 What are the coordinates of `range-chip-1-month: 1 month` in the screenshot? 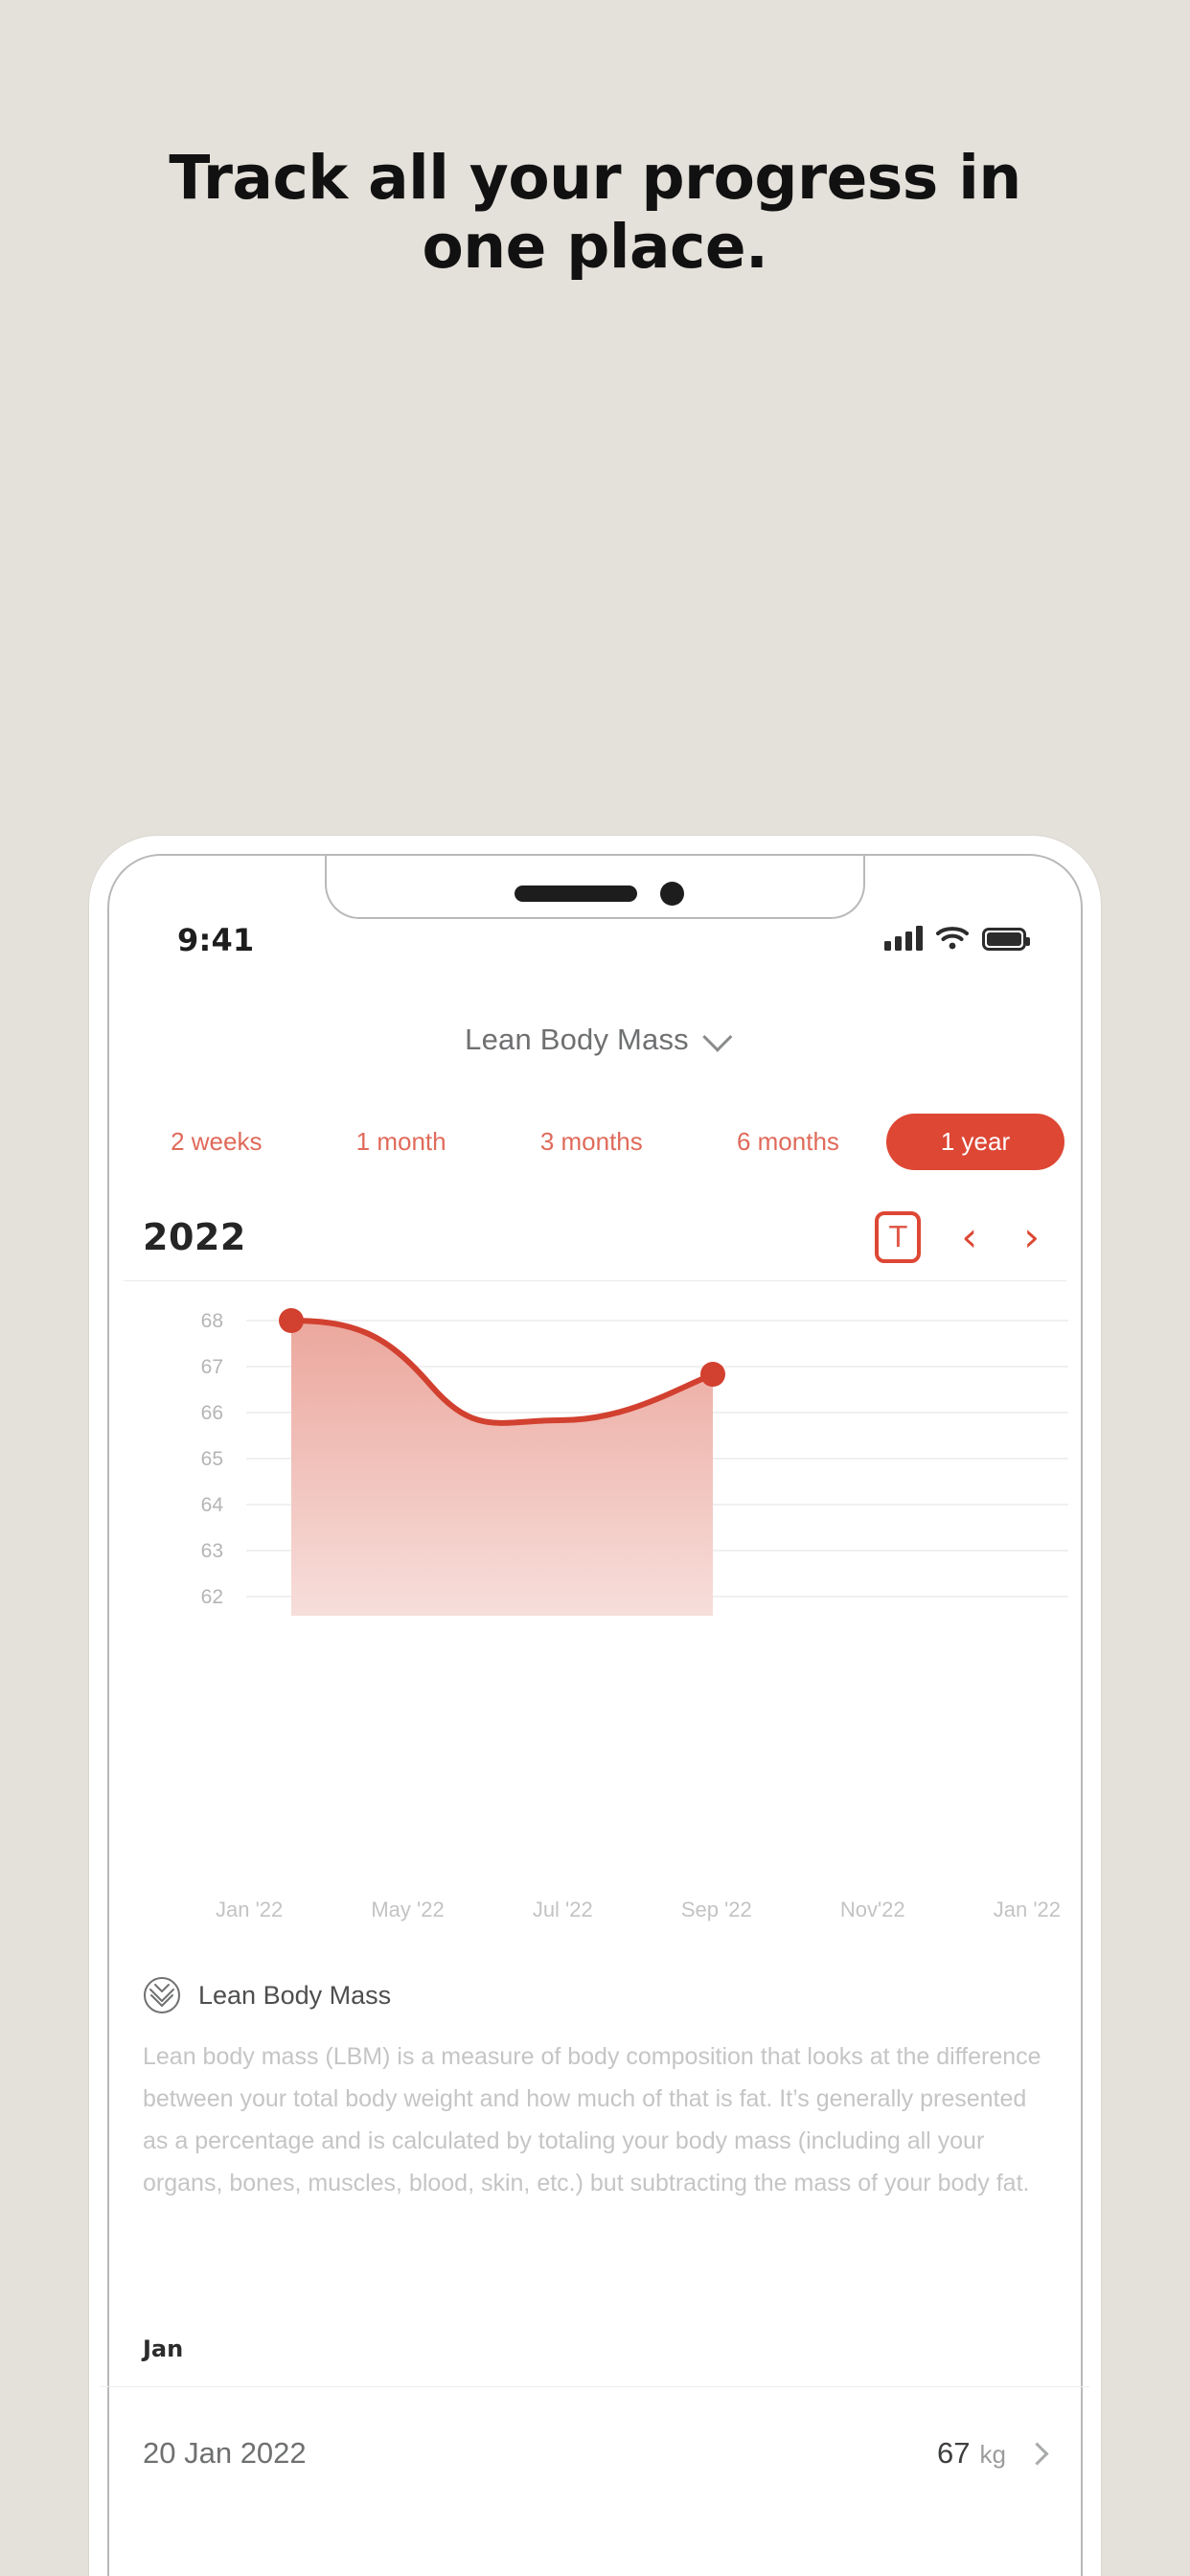 It's located at (401, 1142).